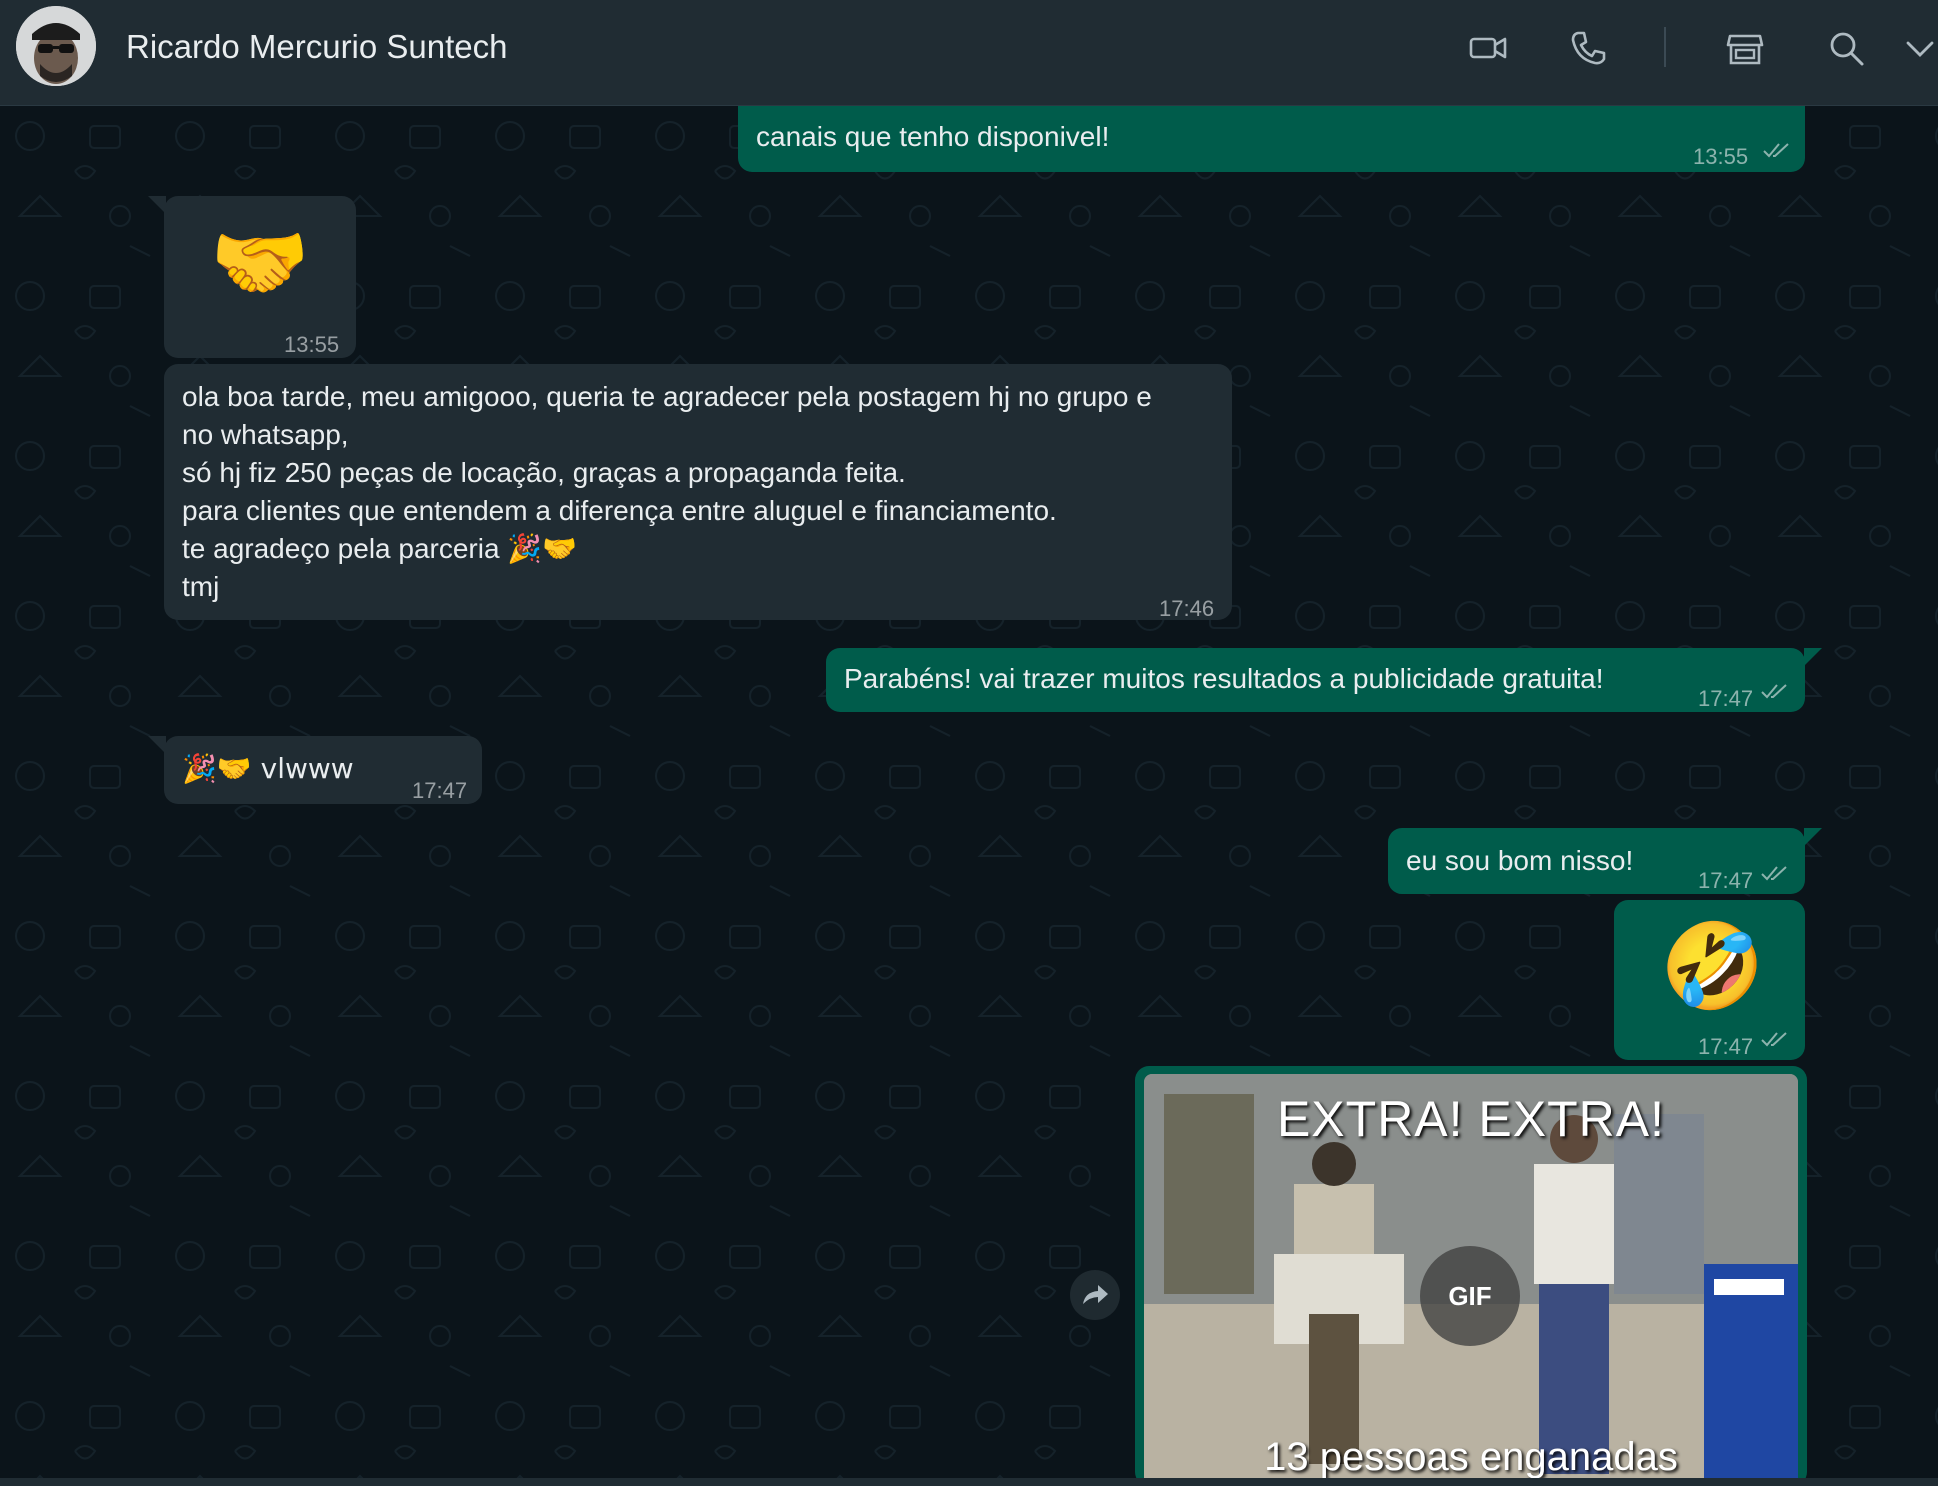  I want to click on gif-play-button: GIF, so click(1470, 1296).